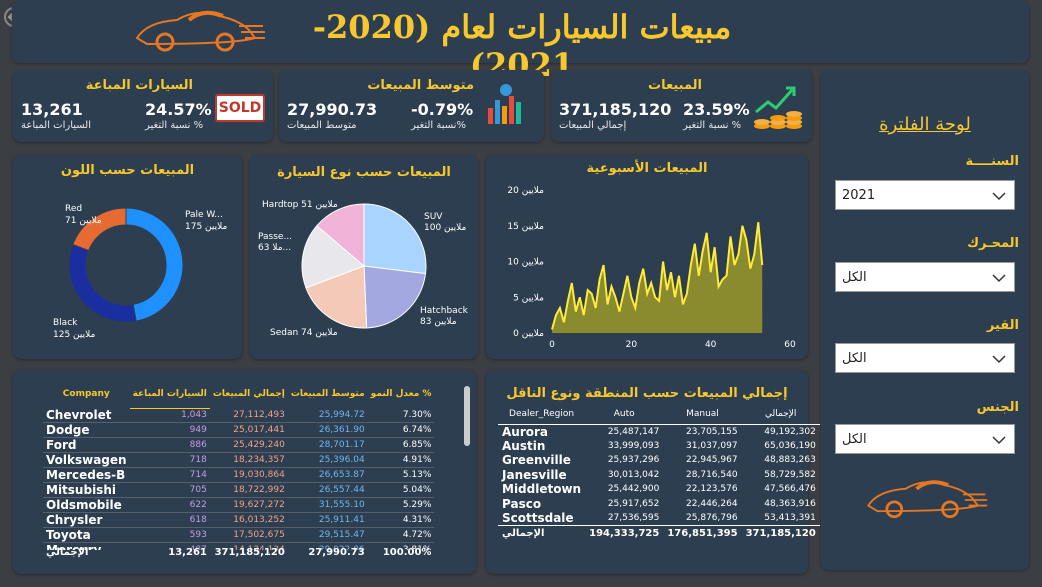 The height and width of the screenshot is (587, 1042). What do you see at coordinates (467, 416) in the screenshot?
I see `scrollbar` at bounding box center [467, 416].